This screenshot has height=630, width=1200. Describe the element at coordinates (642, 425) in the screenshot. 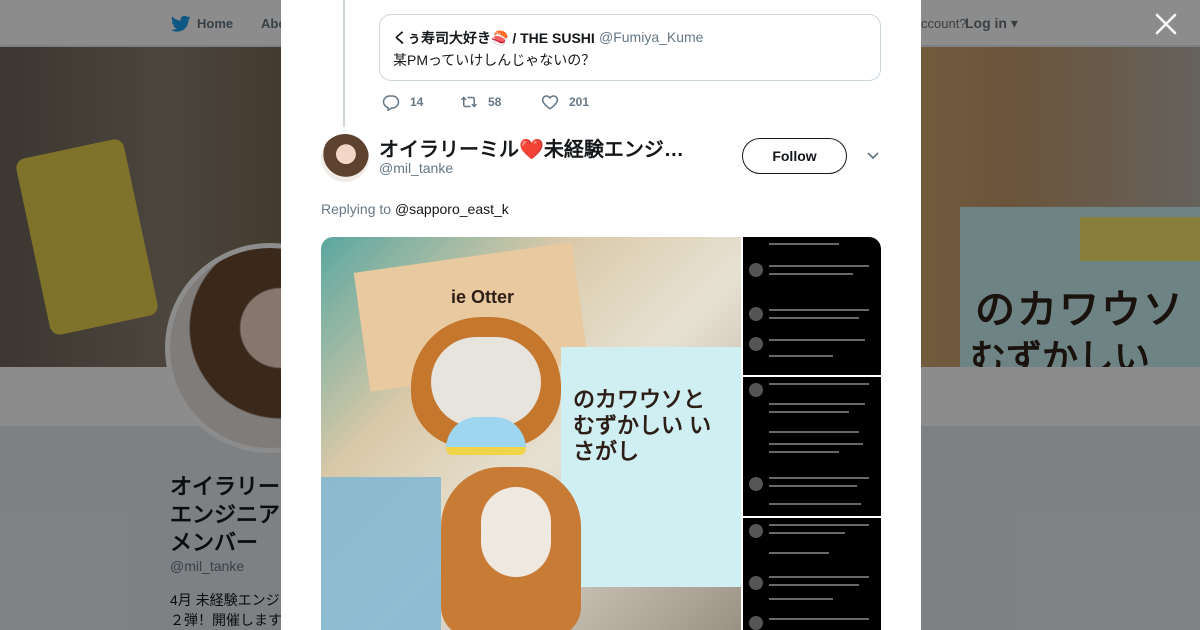

I see `photo-book-front-title: のカワウソと むずかしい いさがし` at that location.